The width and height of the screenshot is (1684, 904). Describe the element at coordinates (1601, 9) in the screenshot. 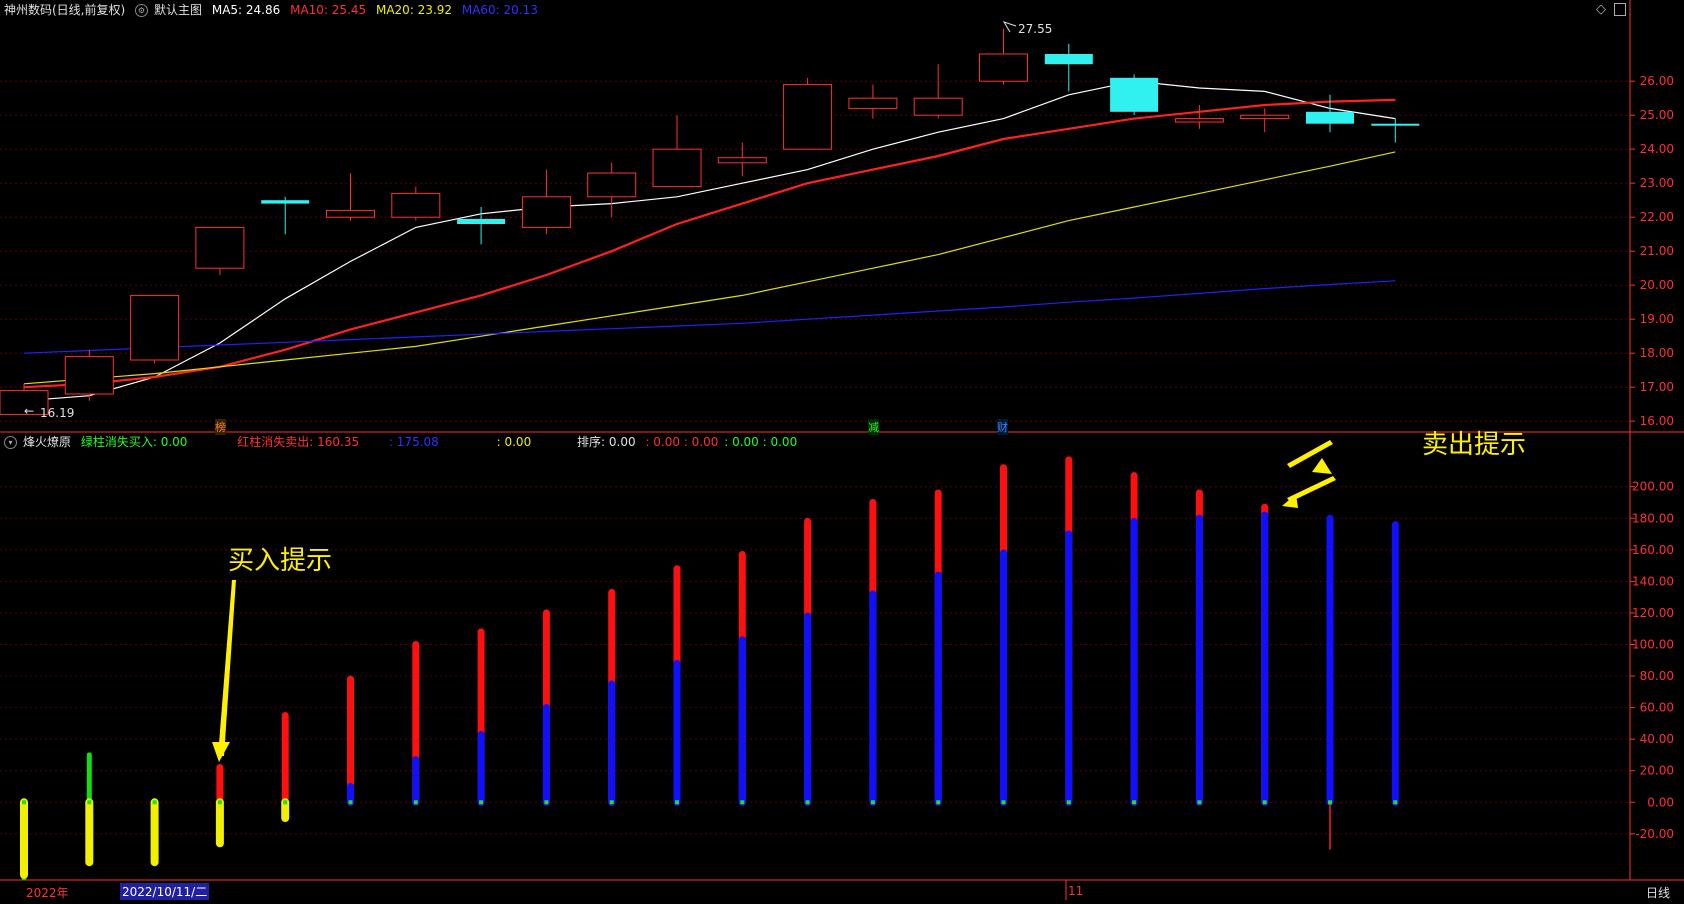

I see `diamond-icon: ◇` at that location.